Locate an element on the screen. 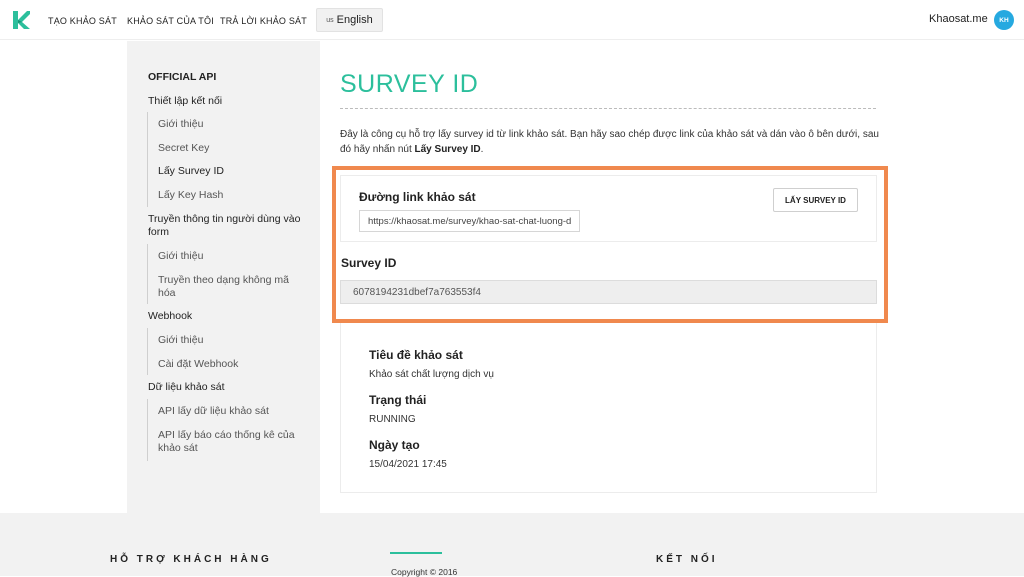 This screenshot has width=1024, height=577. page-title: SURVEY ID is located at coordinates (409, 84).